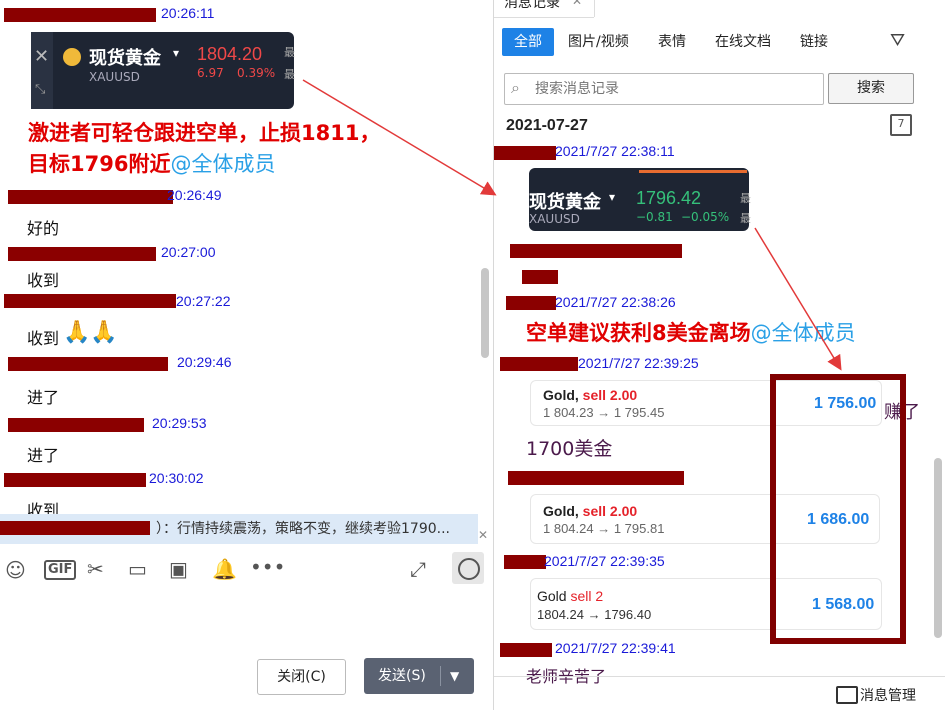  I want to click on highlight-box, so click(838, 509).